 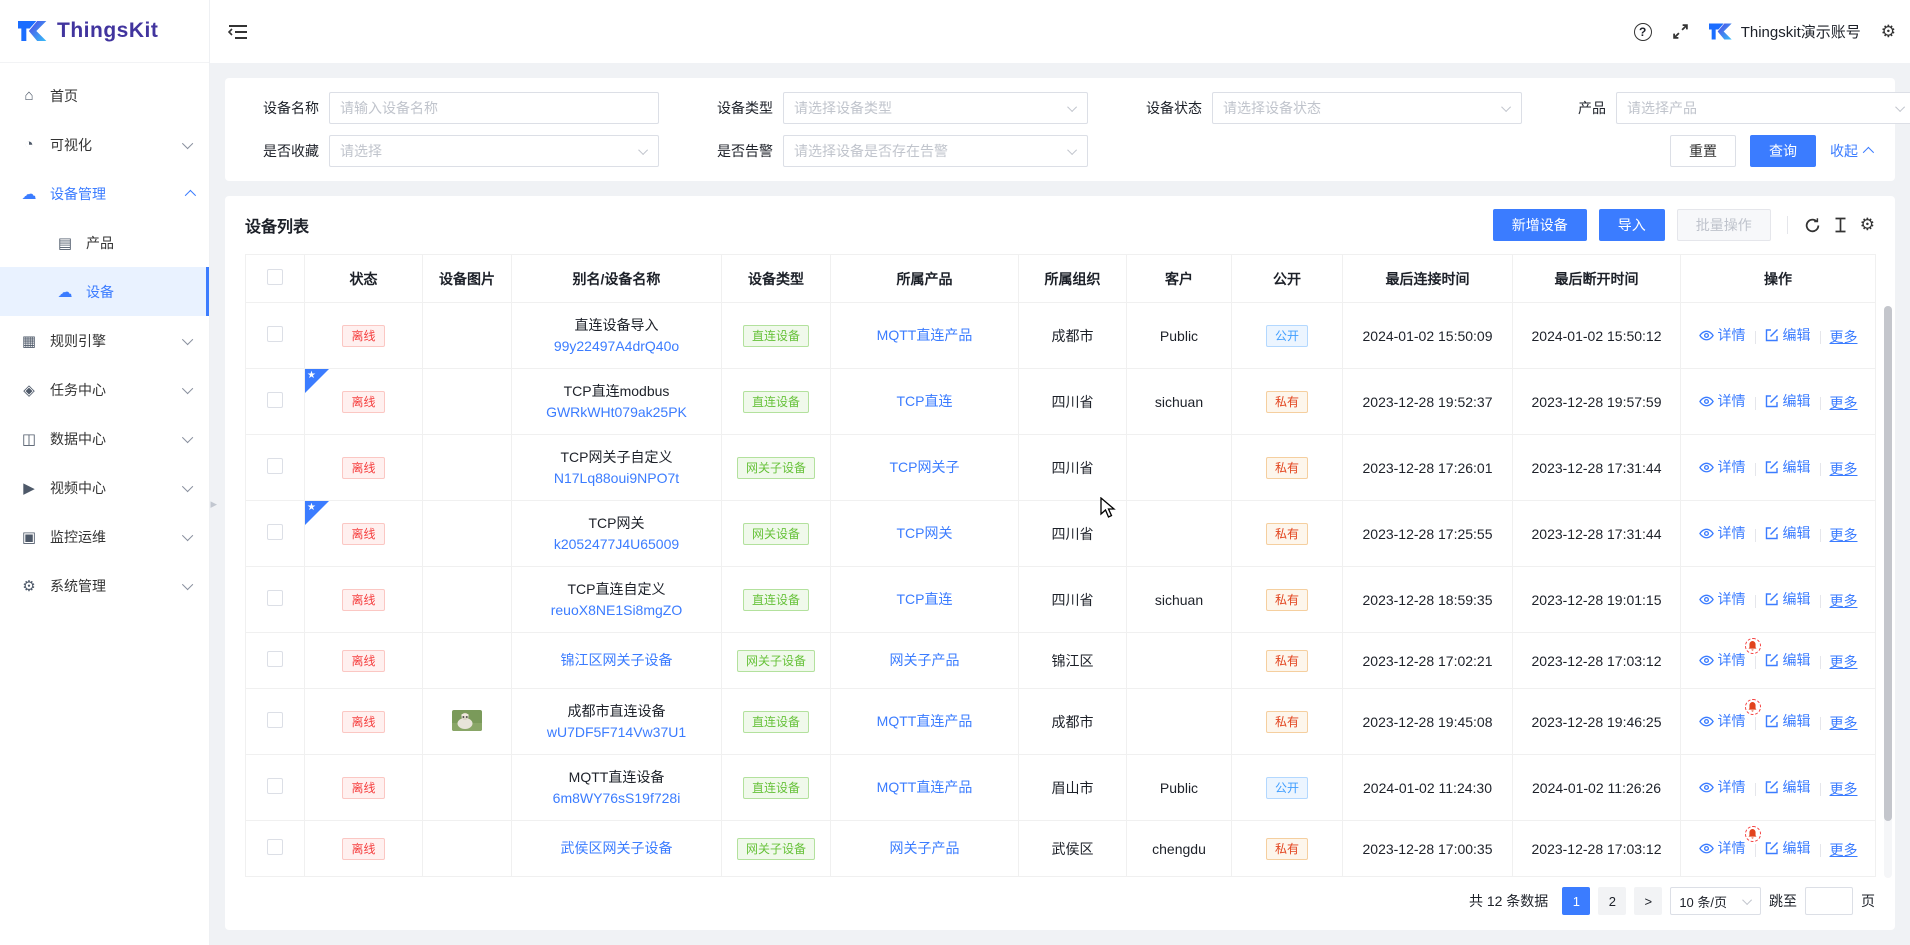 I want to click on table-scrollbar, so click(x=1888, y=592).